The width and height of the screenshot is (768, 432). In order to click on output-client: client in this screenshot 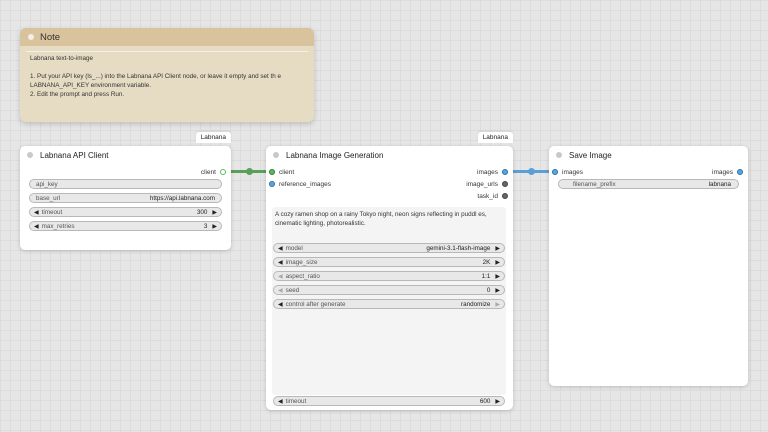, I will do `click(213, 172)`.